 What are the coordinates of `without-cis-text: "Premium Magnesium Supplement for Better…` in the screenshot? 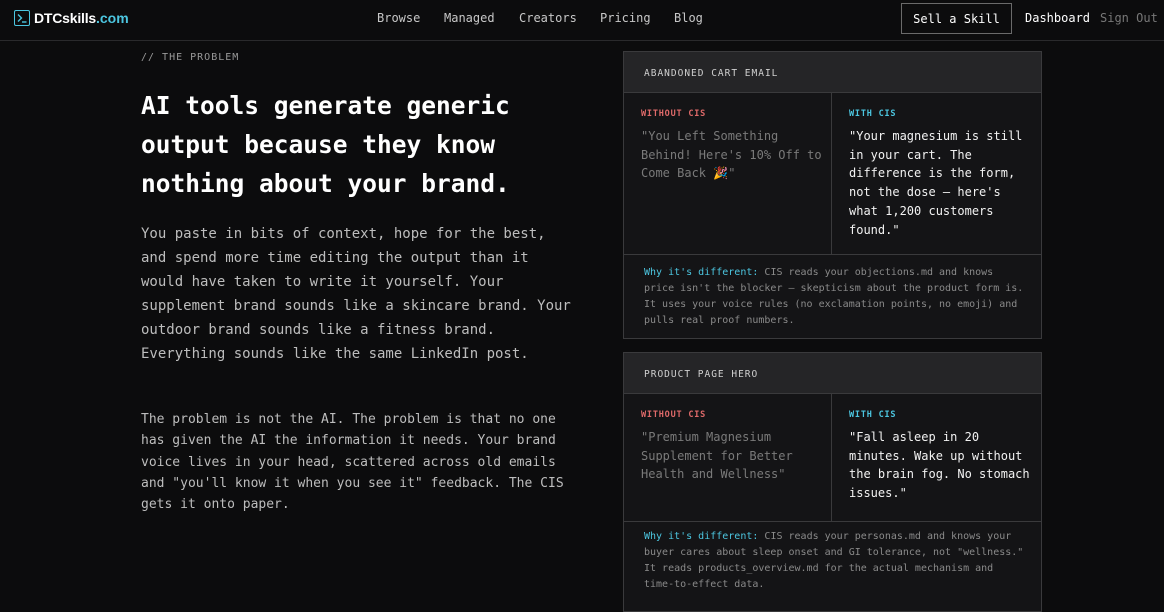 It's located at (717, 456).